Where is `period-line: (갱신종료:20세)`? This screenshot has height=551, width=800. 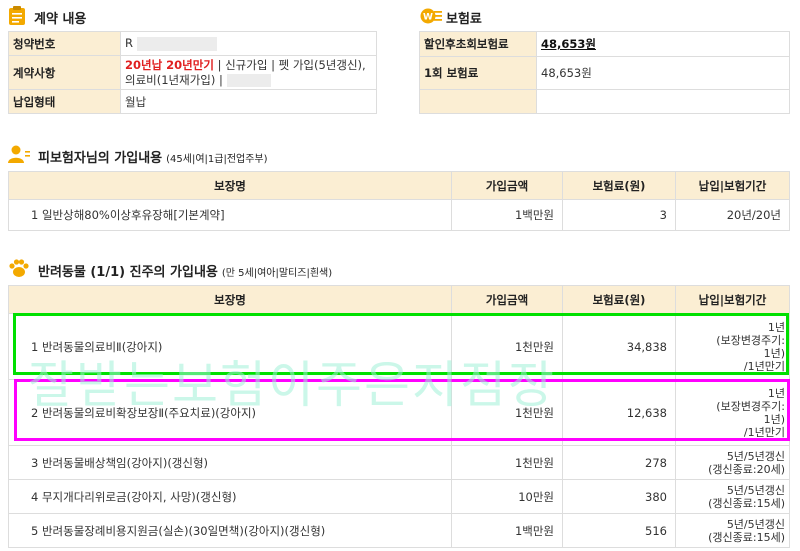
period-line: (갱신종료:20세) is located at coordinates (746, 469).